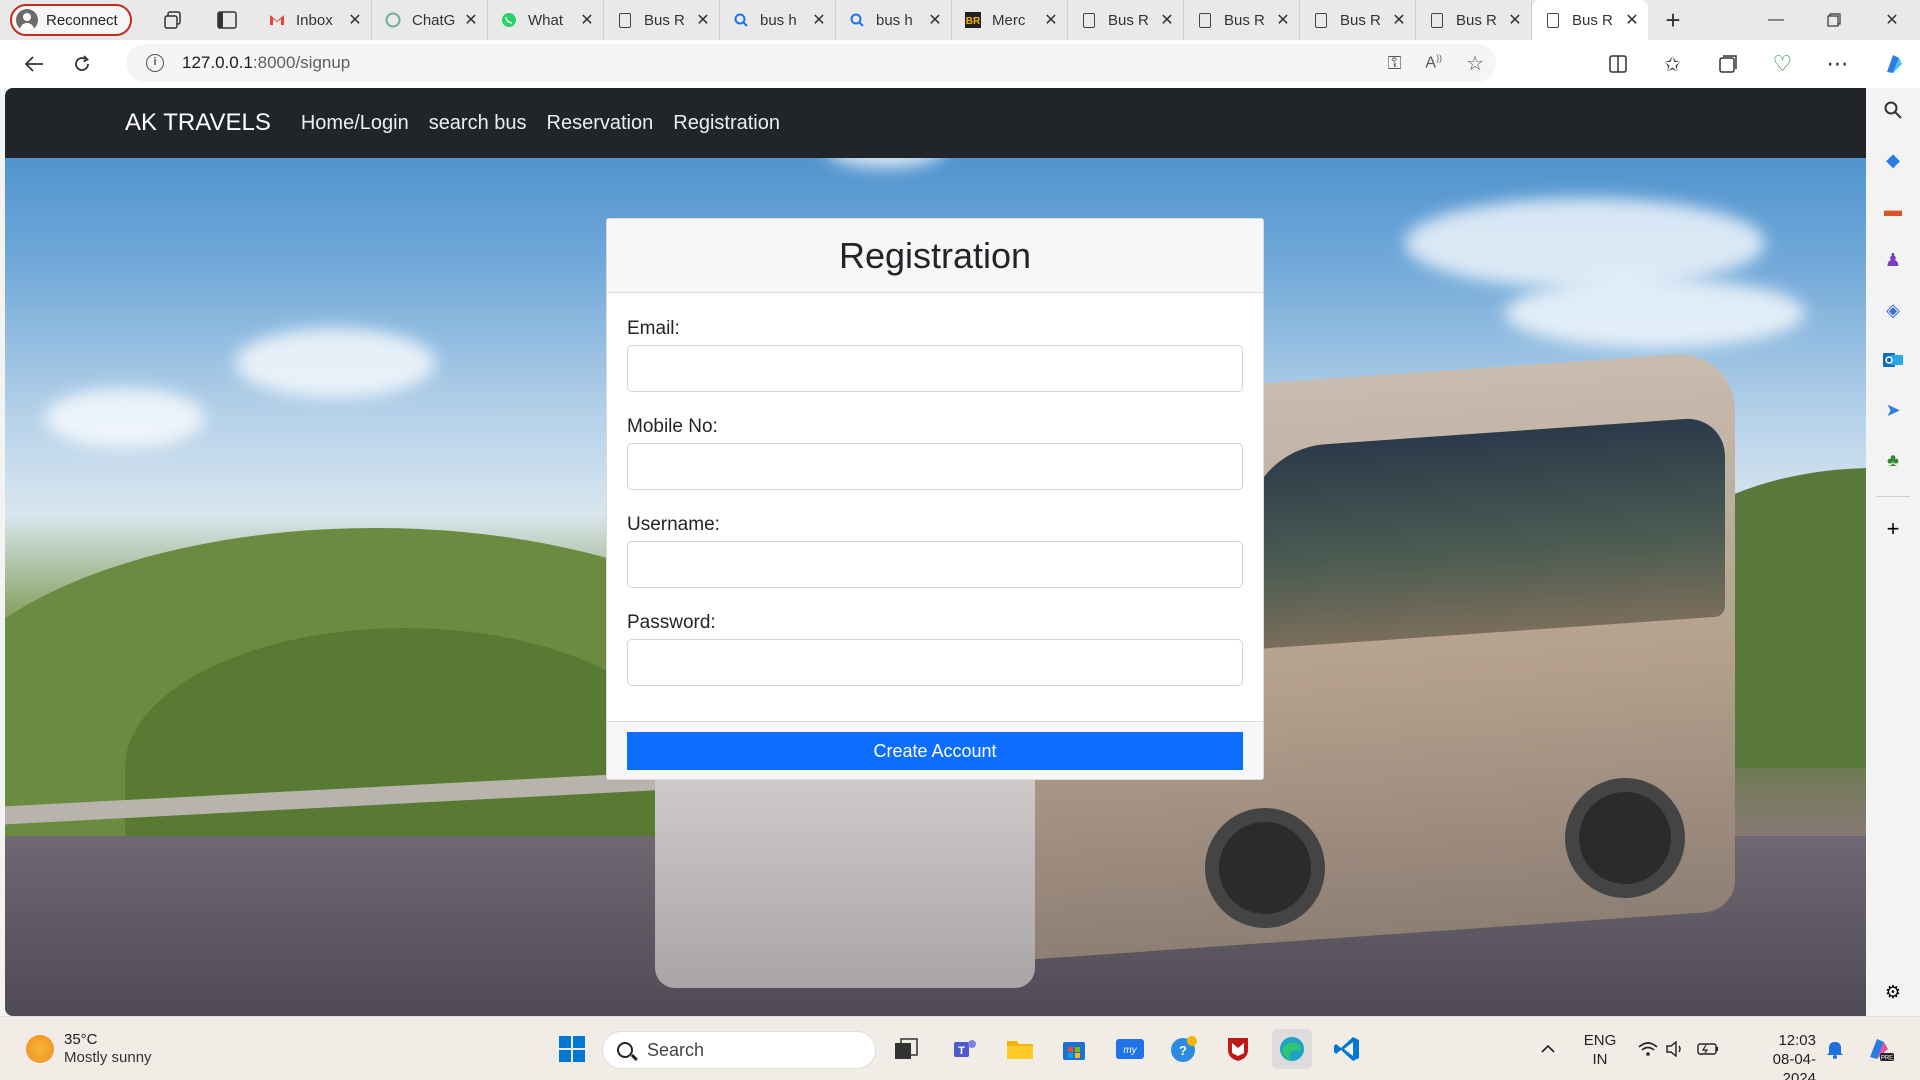 Image resolution: width=1920 pixels, height=1080 pixels. Describe the element at coordinates (1893, 260) in the screenshot. I see `sidebar-games-icon: ♟` at that location.